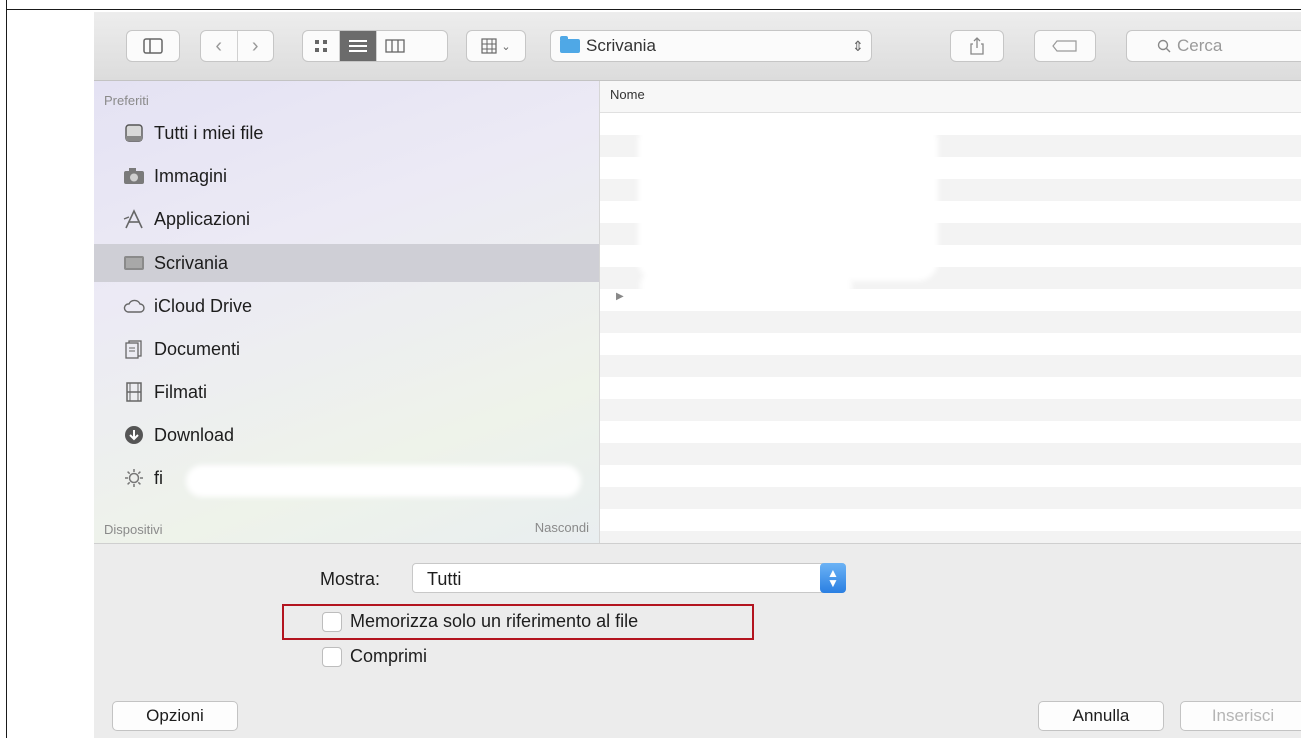  I want to click on columns-icon, so click(395, 46).